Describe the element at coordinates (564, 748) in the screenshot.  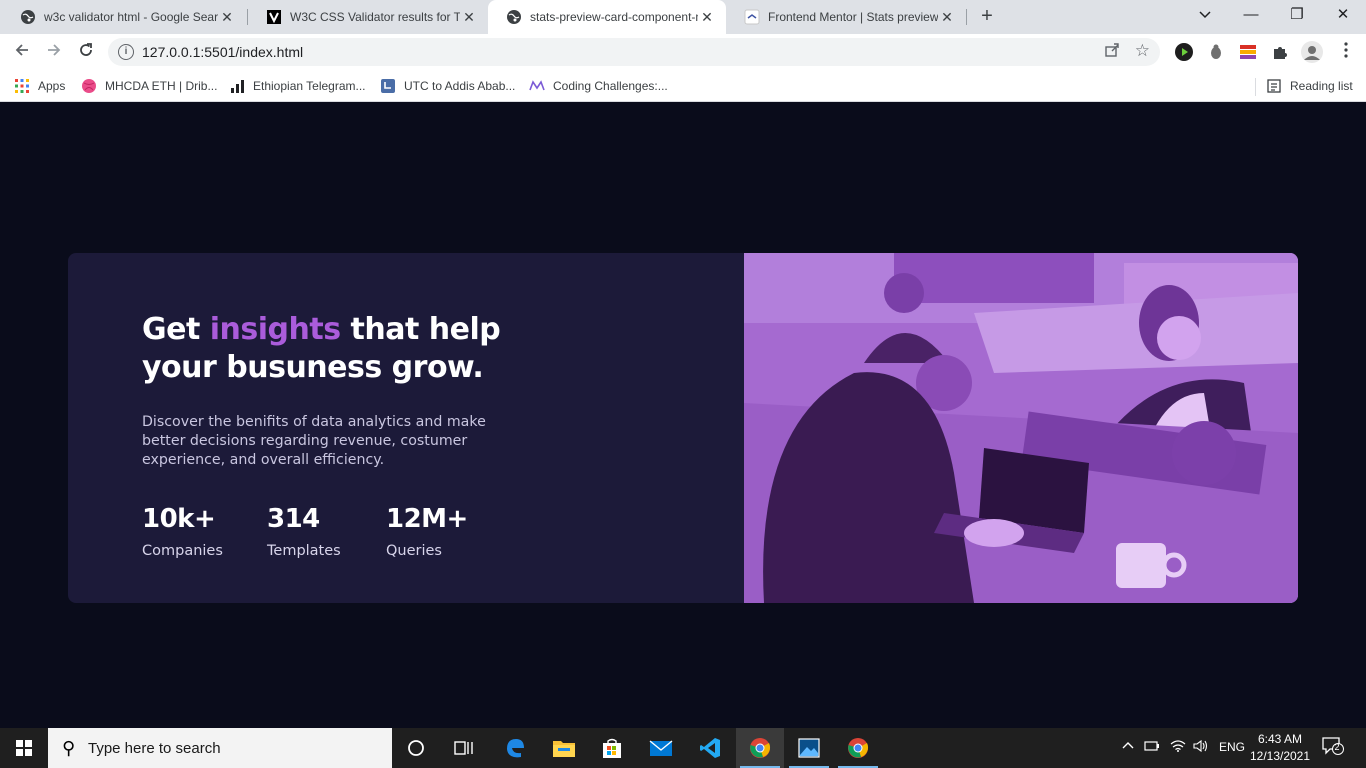
I see `file-explorer-icon` at that location.